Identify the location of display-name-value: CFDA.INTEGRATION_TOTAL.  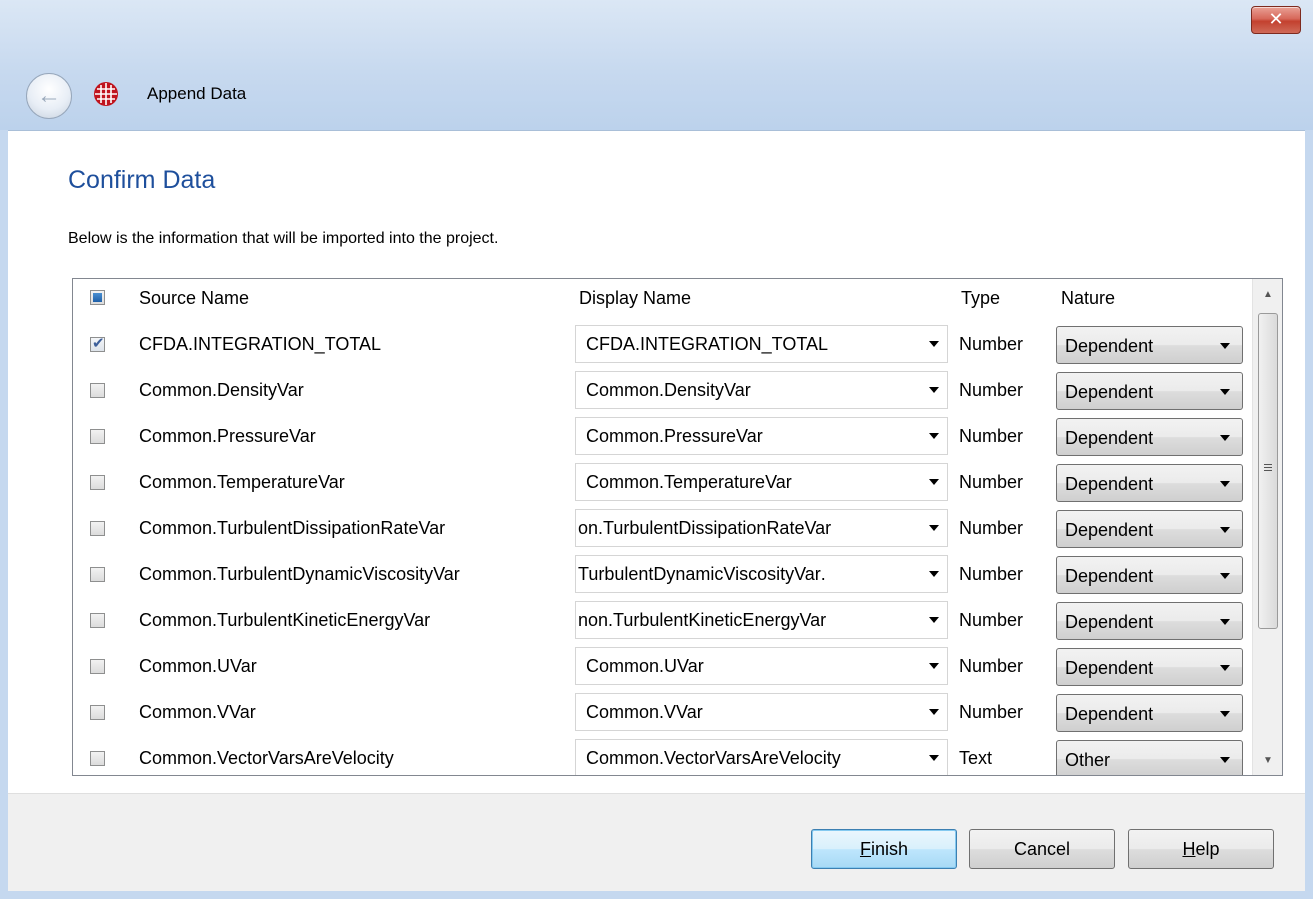
(707, 344).